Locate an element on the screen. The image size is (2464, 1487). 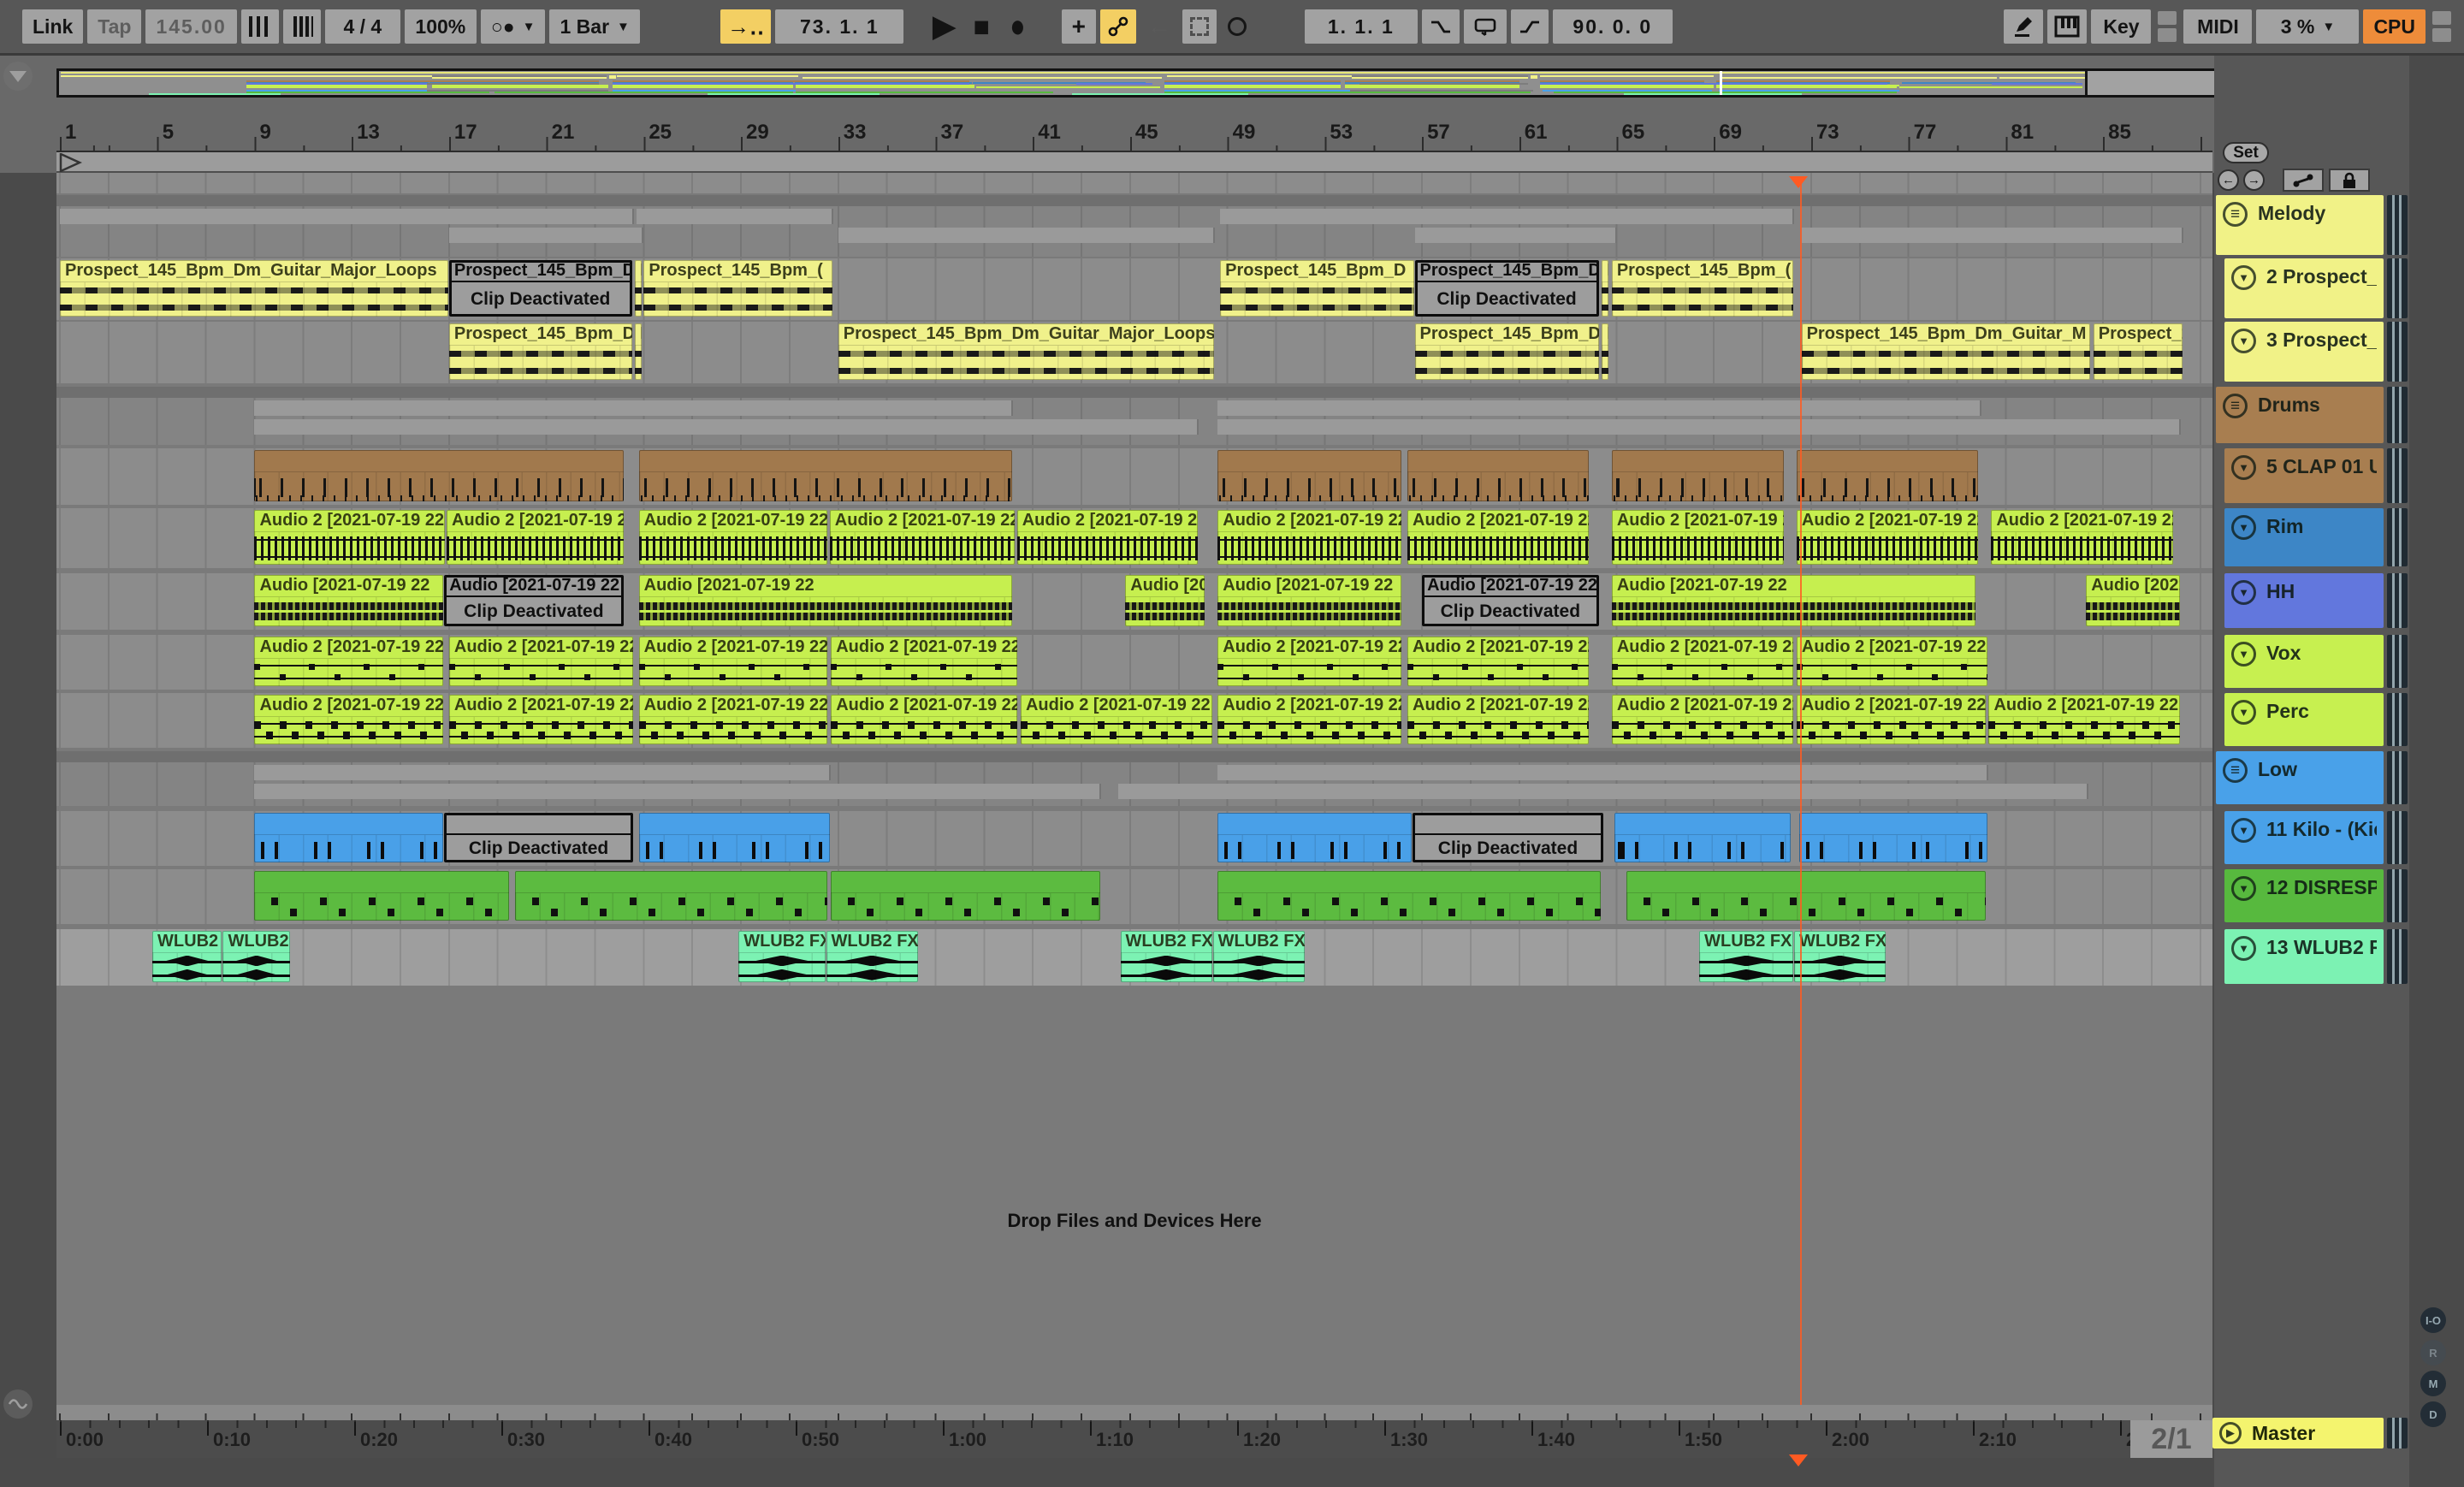
punch-out-button is located at coordinates (1529, 26).